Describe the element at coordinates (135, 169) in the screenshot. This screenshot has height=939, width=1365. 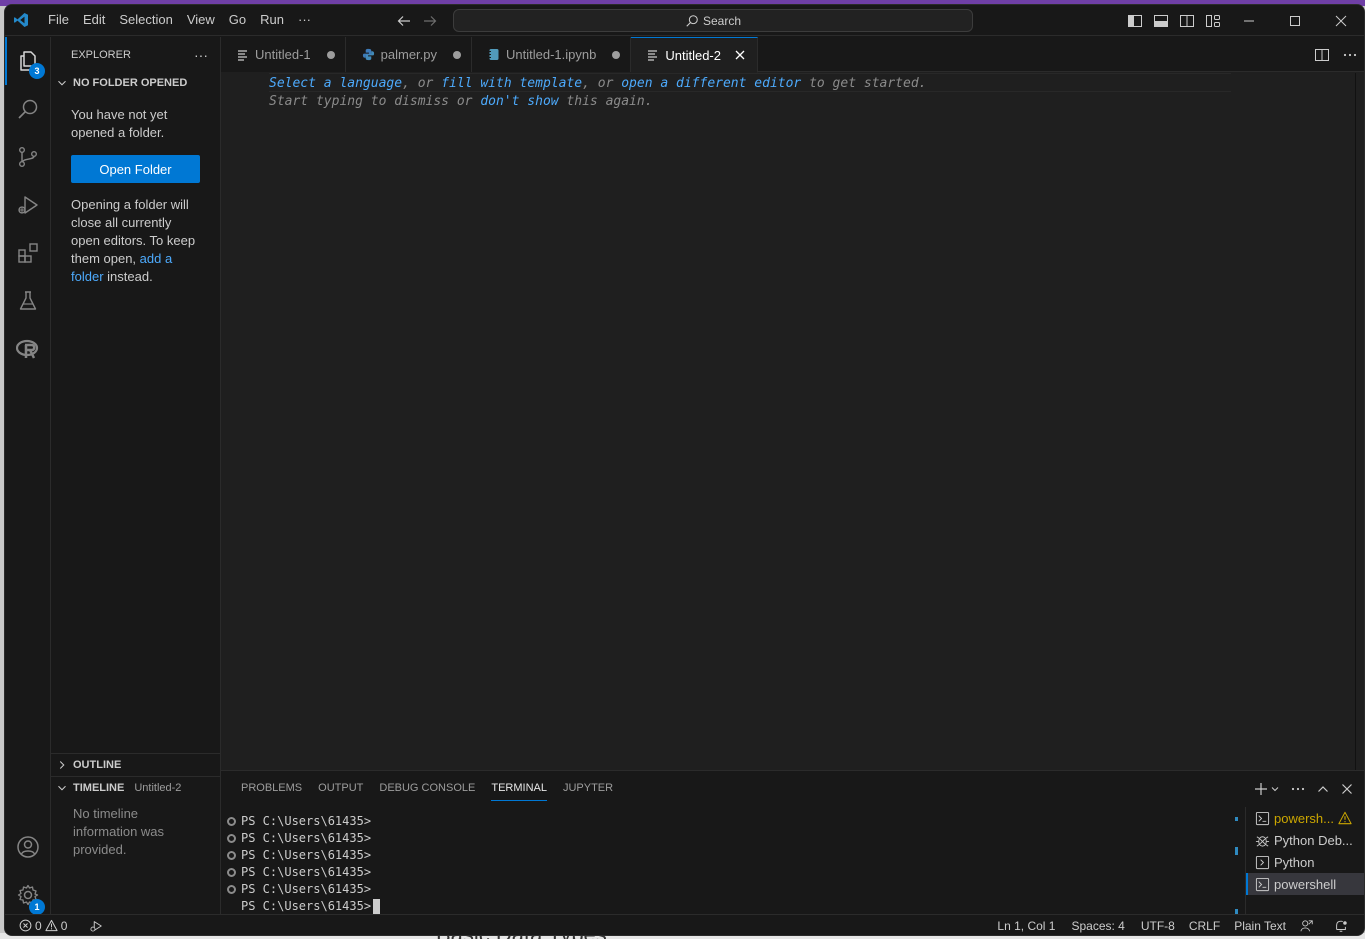
I see `open-folder-button: Open Folder` at that location.